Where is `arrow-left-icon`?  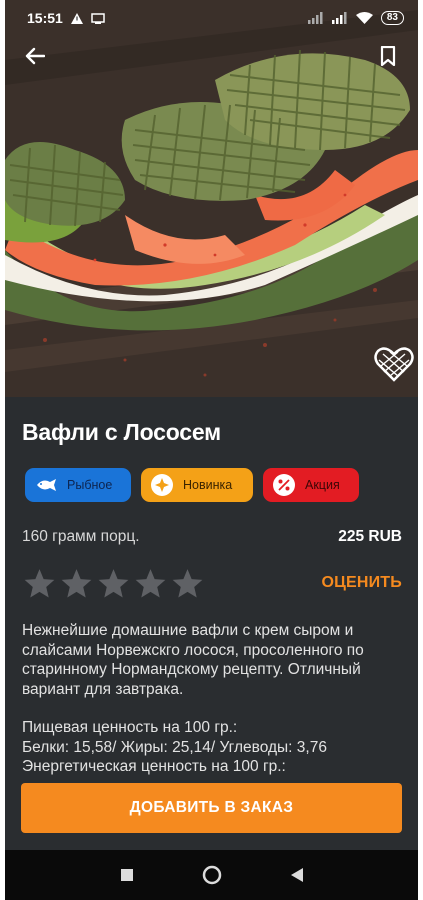
arrow-left-icon is located at coordinates (35, 56).